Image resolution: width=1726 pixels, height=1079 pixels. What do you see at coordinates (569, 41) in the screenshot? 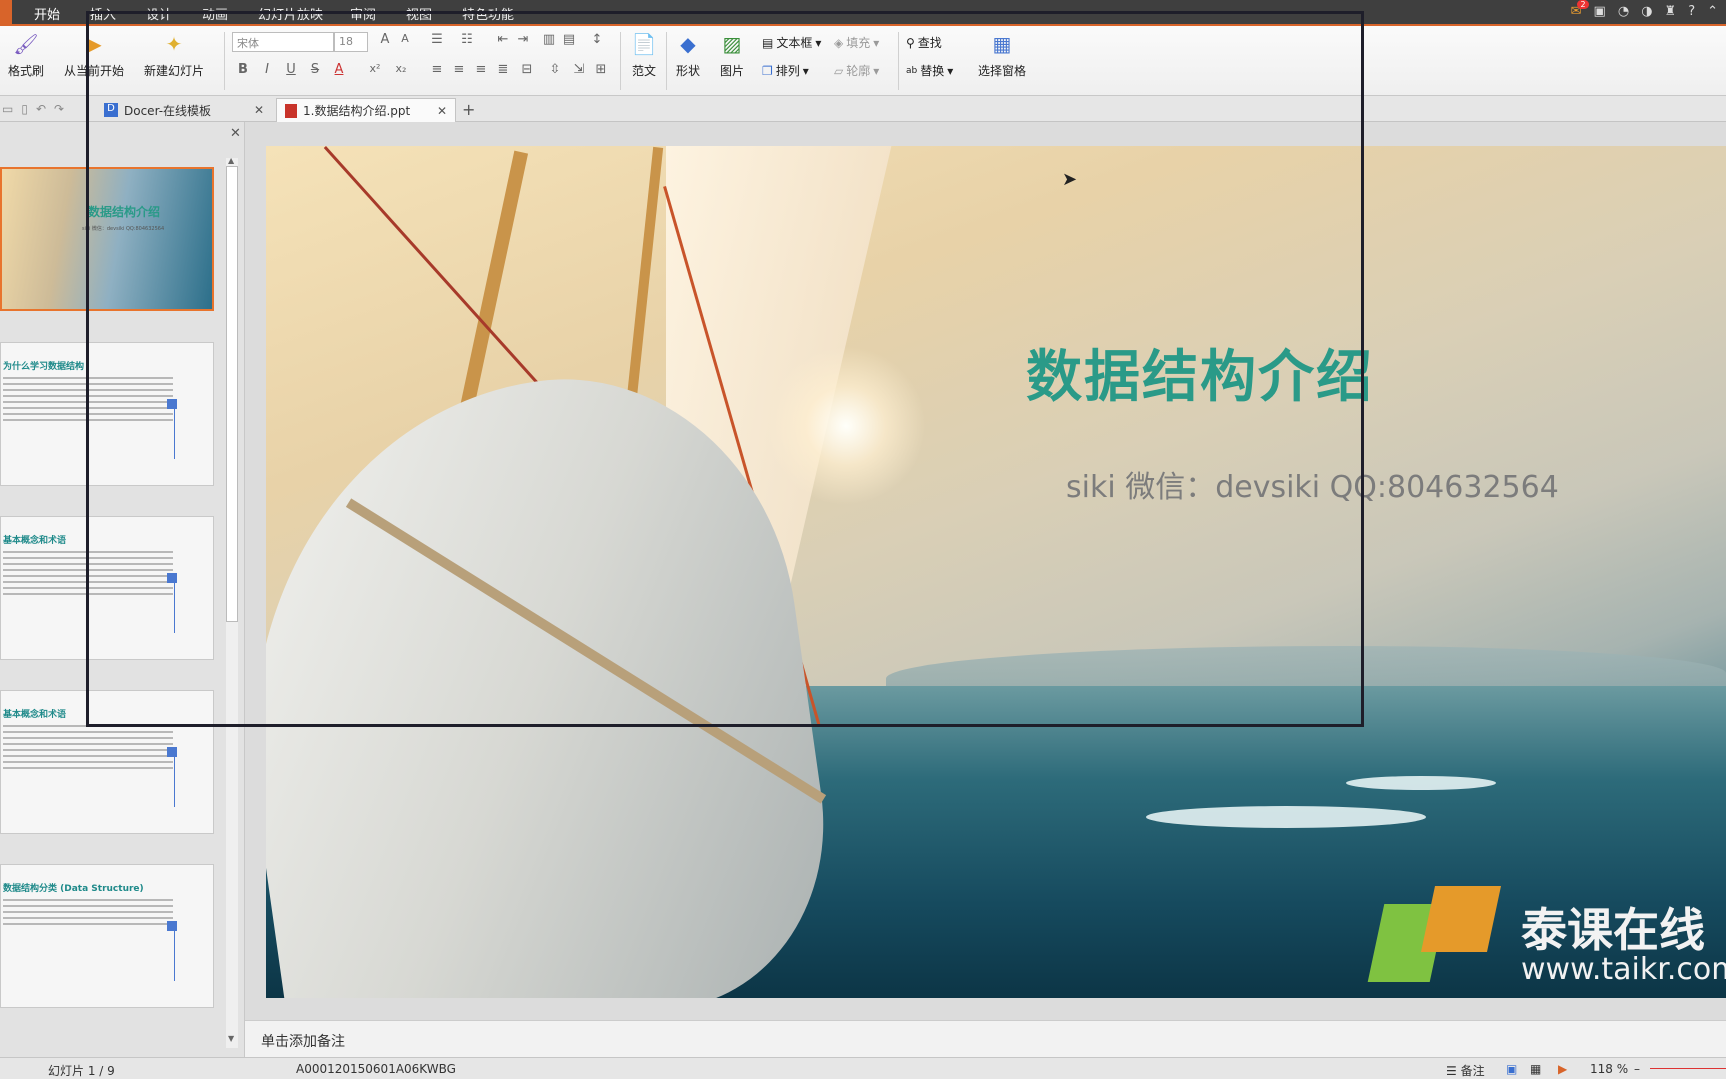
I see `text-direction-icon: ▤` at bounding box center [569, 41].